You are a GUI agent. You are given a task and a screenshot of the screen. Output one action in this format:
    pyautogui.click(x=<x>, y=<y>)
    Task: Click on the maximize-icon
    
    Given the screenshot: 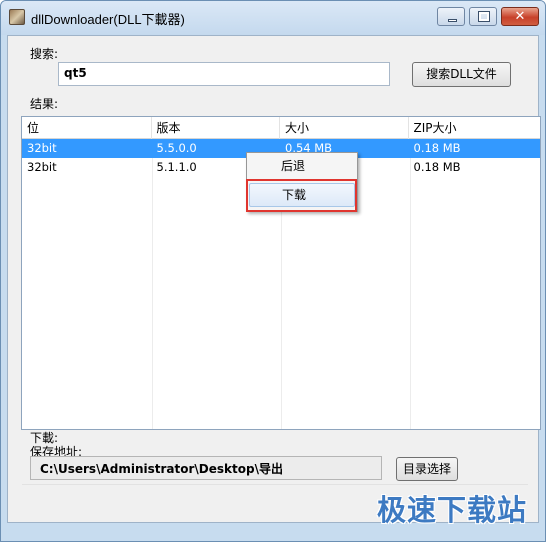 What is the action you would take?
    pyautogui.click(x=484, y=16)
    